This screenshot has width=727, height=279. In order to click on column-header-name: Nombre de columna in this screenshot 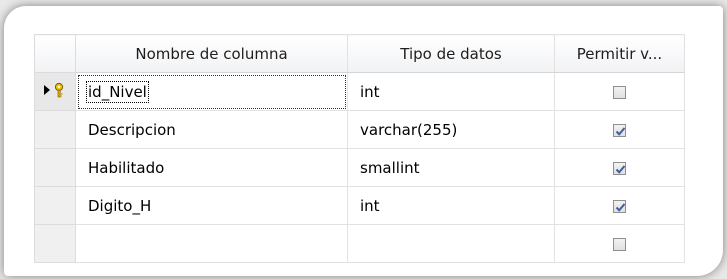, I will do `click(211, 53)`.